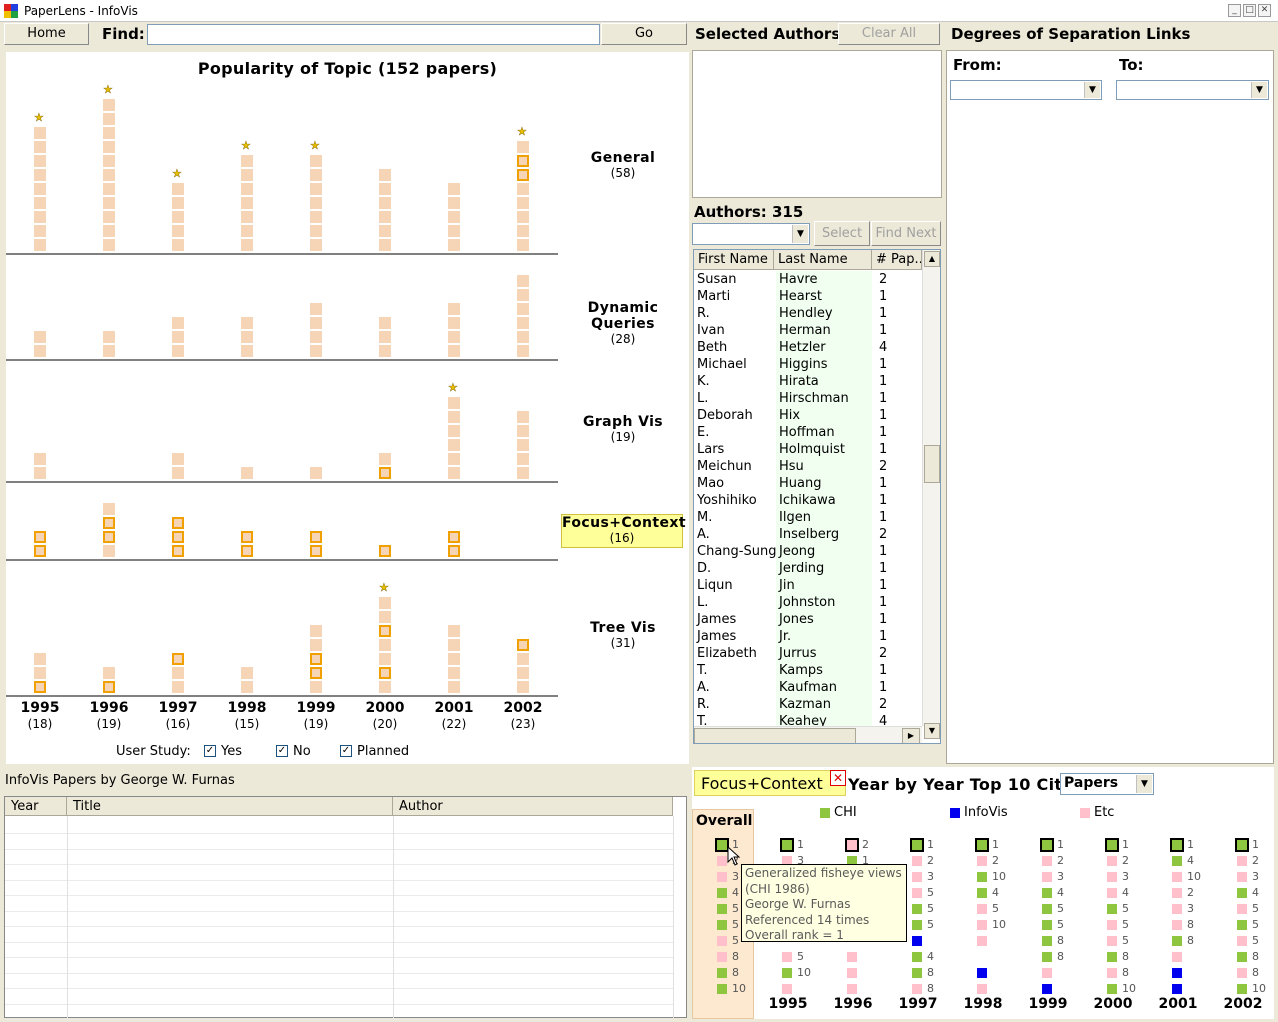  I want to click on table-row: A. Inselberg 2, so click(808, 534).